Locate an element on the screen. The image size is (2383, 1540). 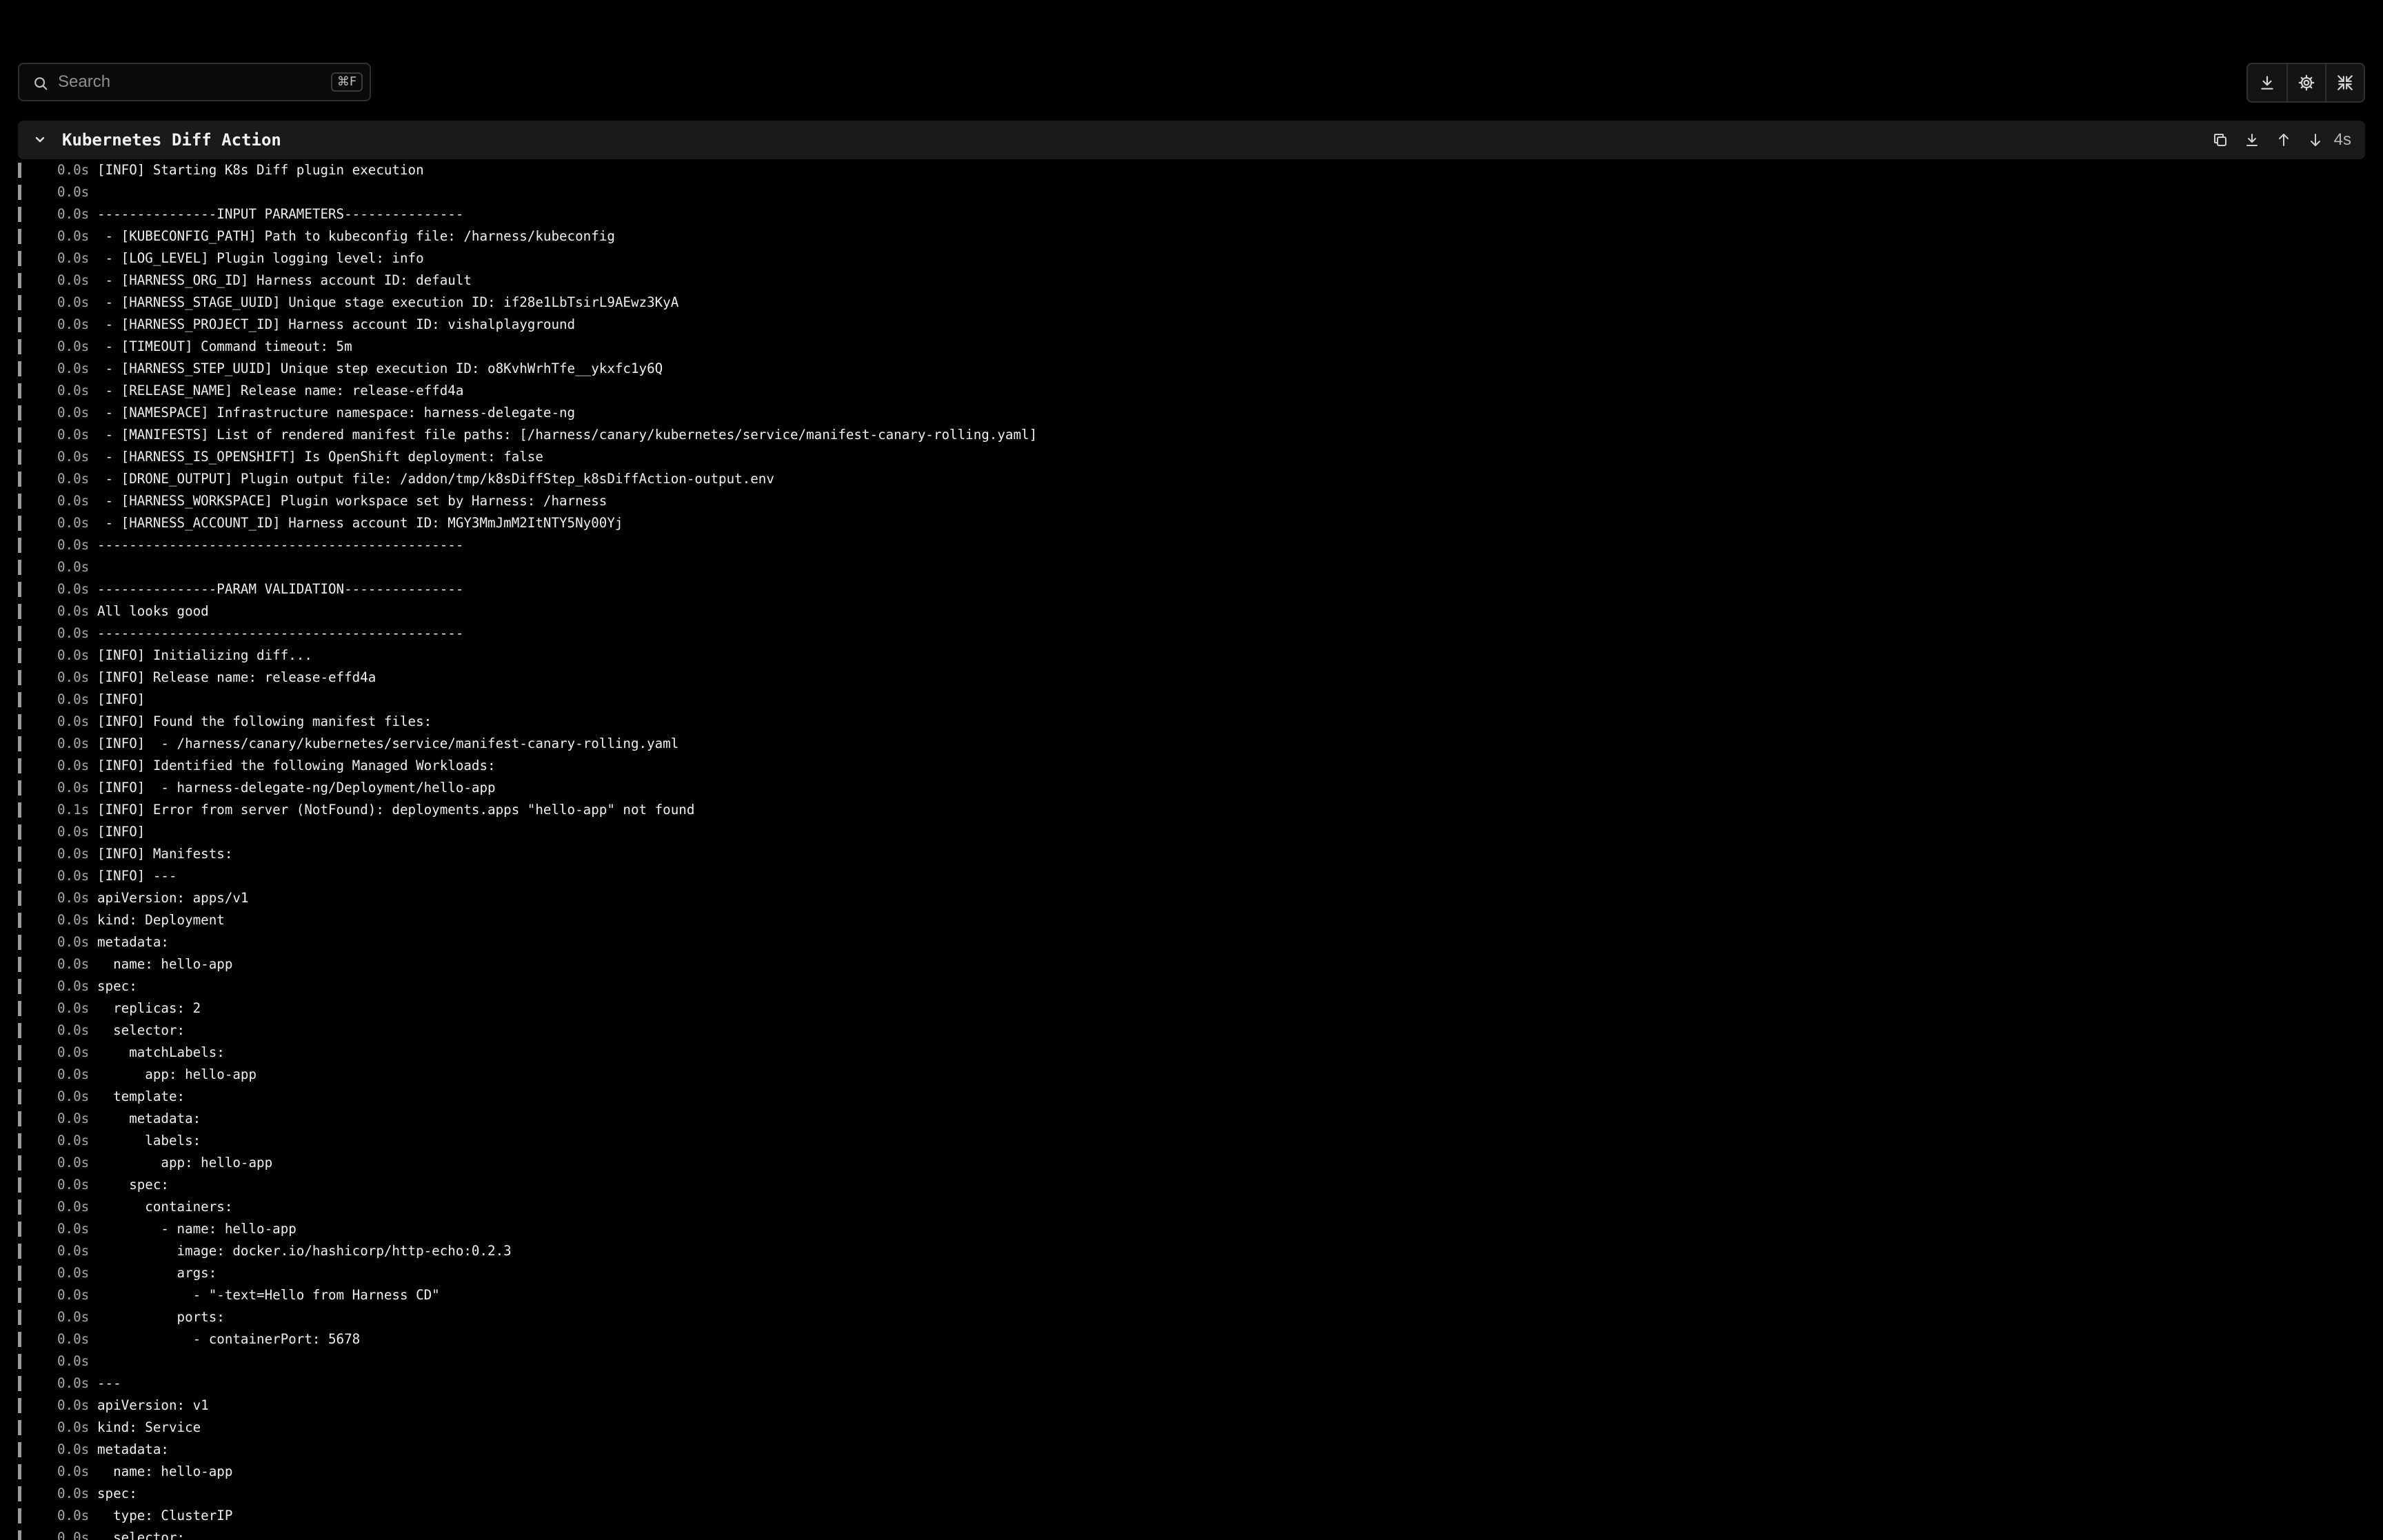
log-line-text: - "-text=Hello from Harness CD" is located at coordinates (268, 1295).